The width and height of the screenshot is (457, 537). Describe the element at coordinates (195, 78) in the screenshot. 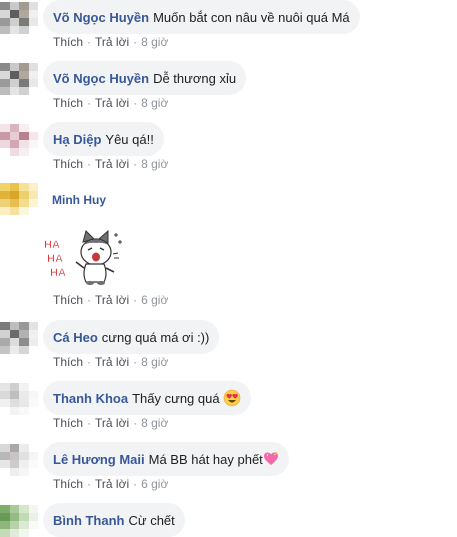

I see `comment-text: Dễ thương xỉu` at that location.